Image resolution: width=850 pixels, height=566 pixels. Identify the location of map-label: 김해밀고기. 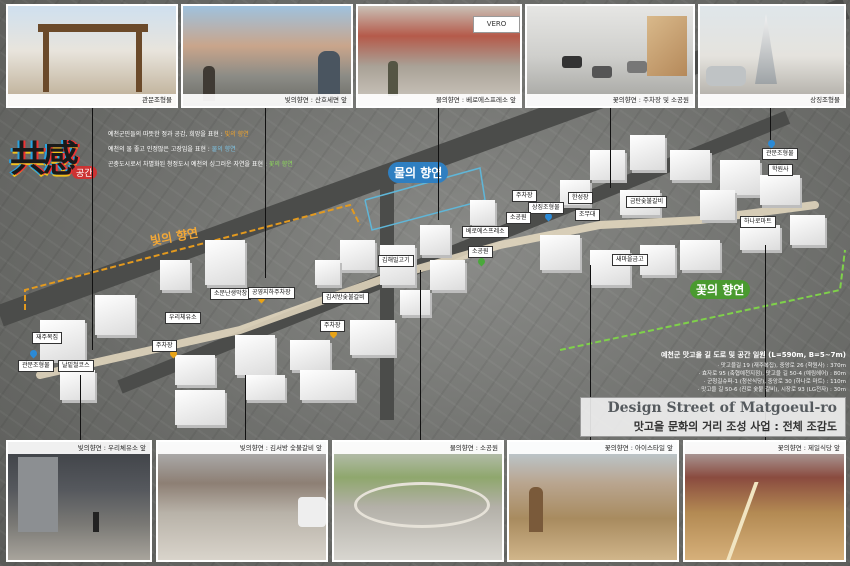
(396, 261).